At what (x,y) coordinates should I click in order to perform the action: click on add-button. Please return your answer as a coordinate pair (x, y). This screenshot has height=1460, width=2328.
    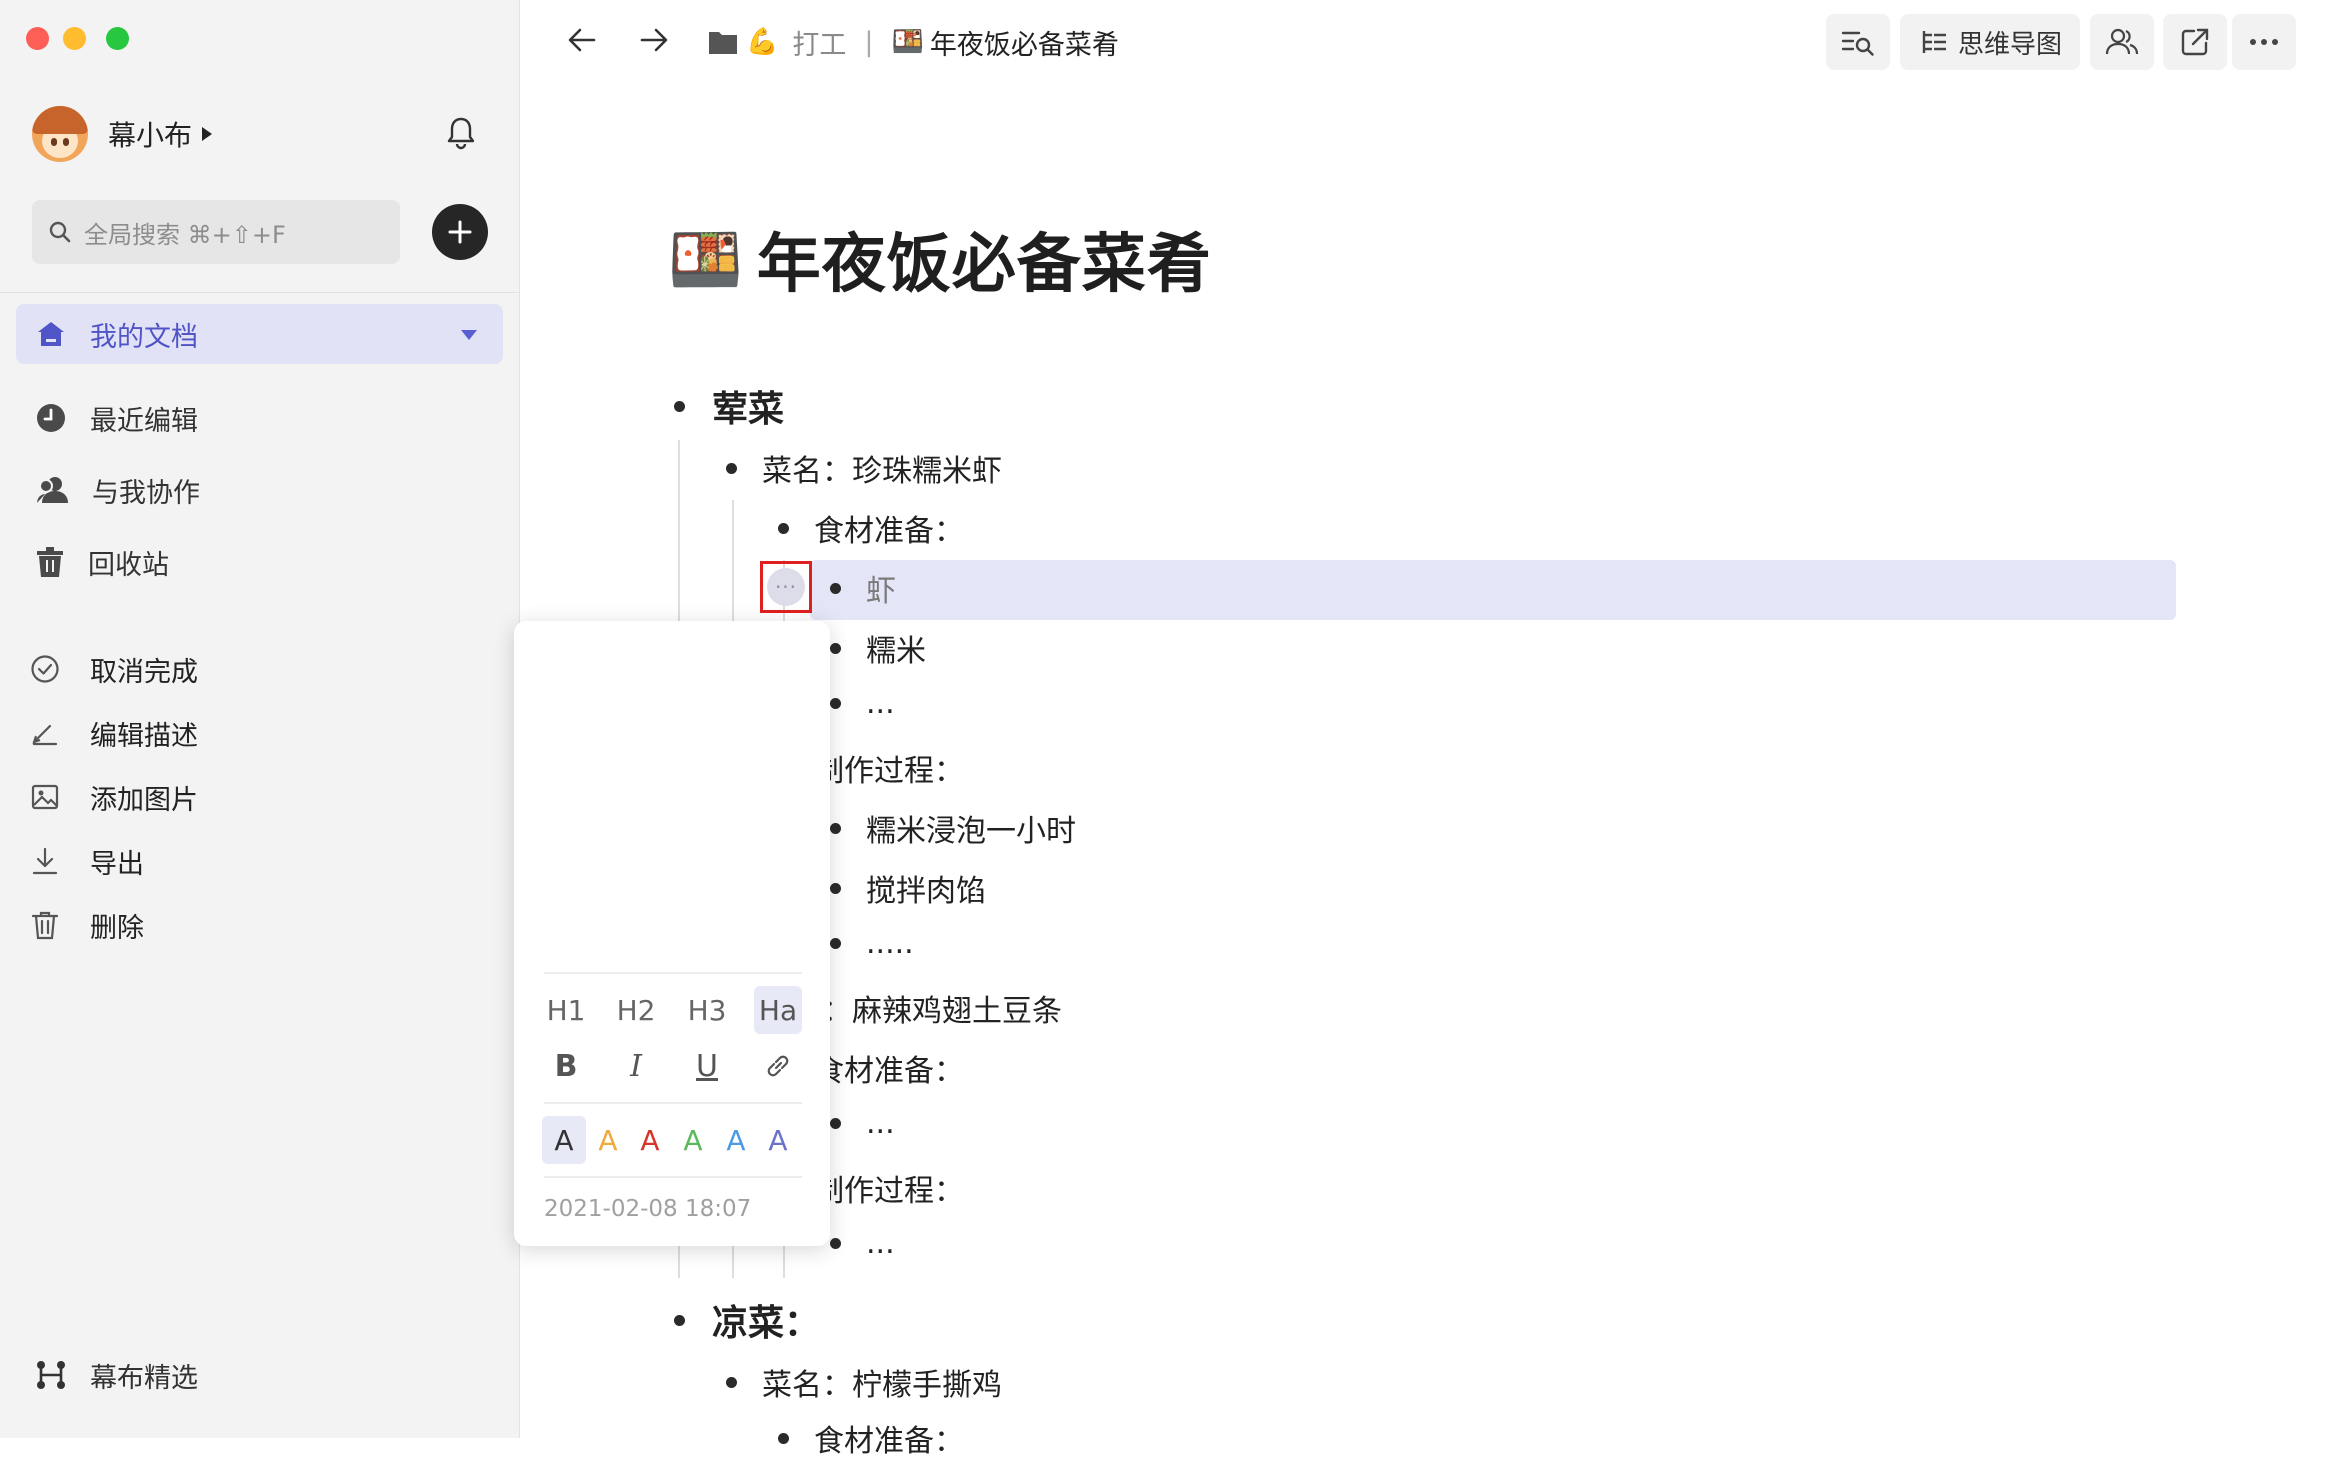
    Looking at the image, I should click on (460, 232).